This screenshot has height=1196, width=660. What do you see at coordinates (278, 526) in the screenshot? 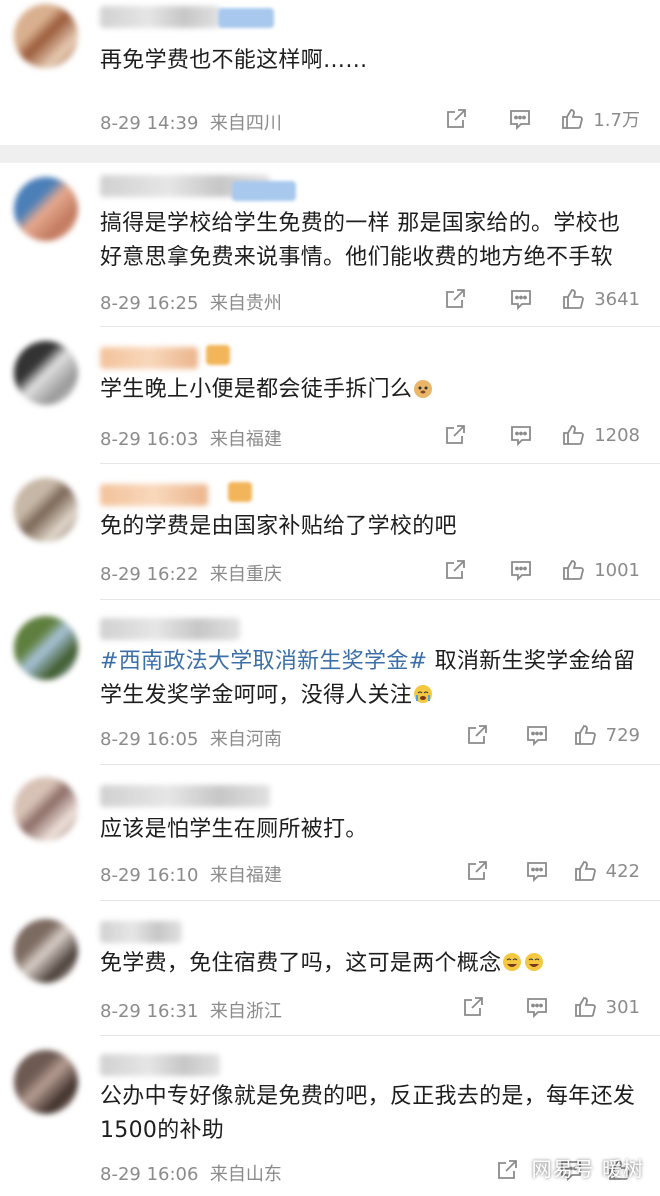
I see `comment-text: 免的学费是由国家补贴给了学校的吧` at bounding box center [278, 526].